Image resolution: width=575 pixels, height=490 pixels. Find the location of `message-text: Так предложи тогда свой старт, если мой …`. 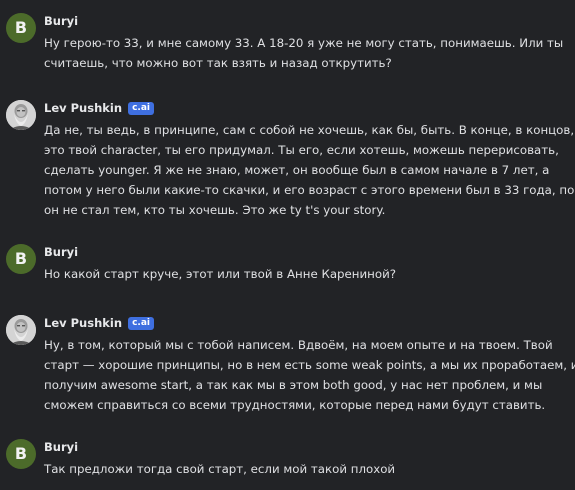

message-text: Так предложи тогда свой старт, если мой … is located at coordinates (304, 469).